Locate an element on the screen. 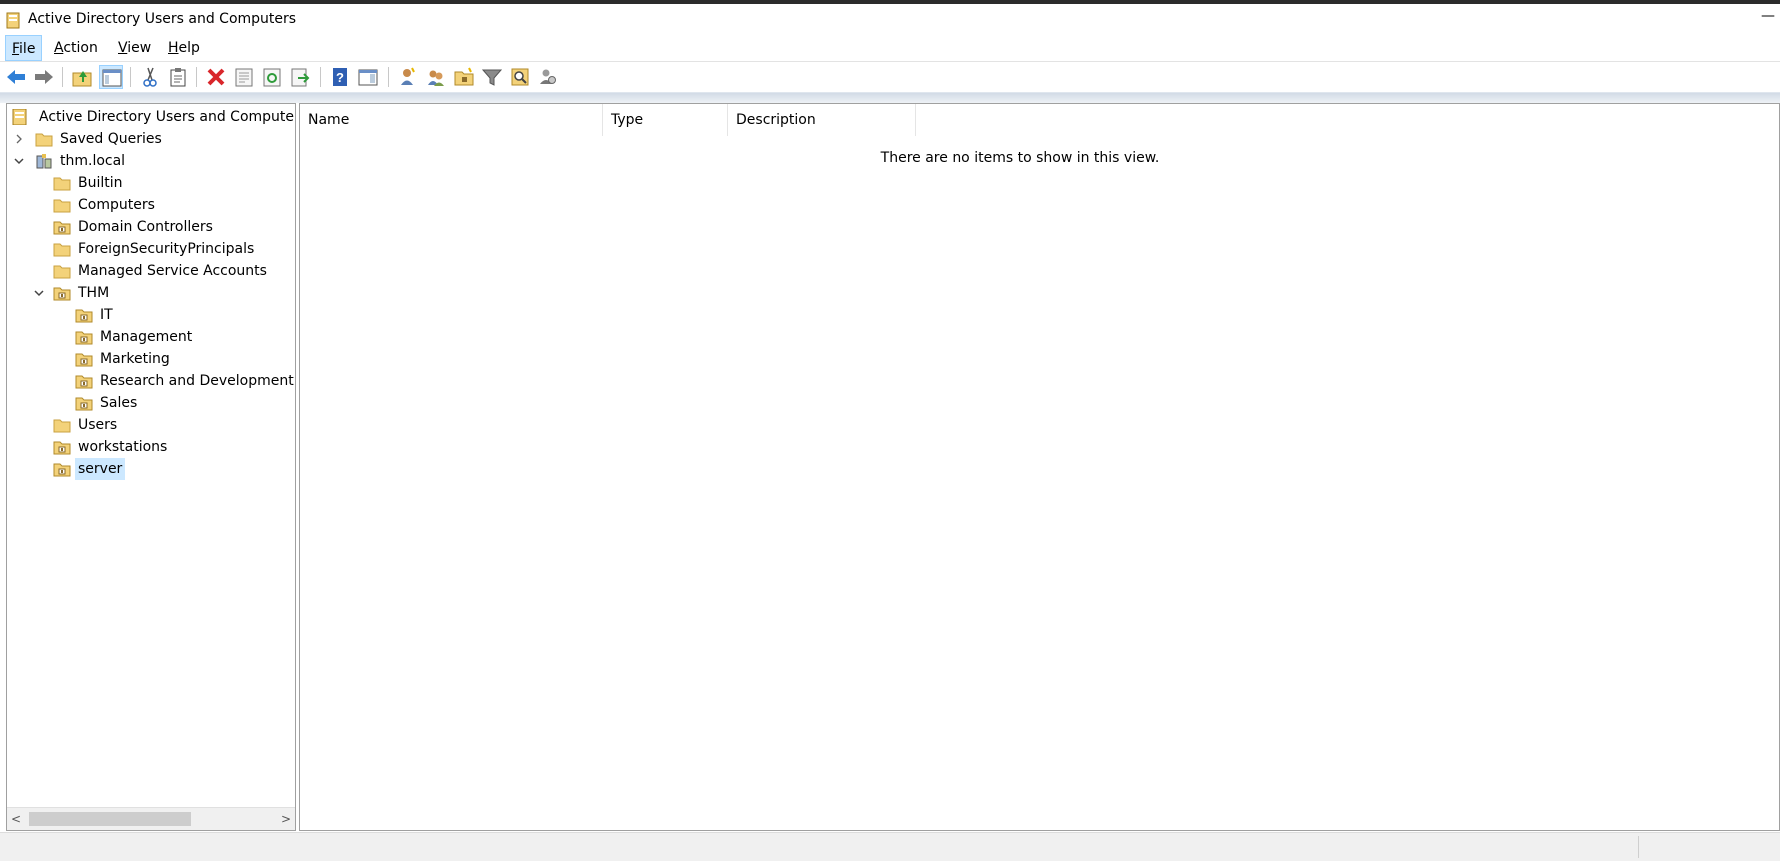 This screenshot has height=861, width=1780. scroll-left-icon: < is located at coordinates (16, 819).